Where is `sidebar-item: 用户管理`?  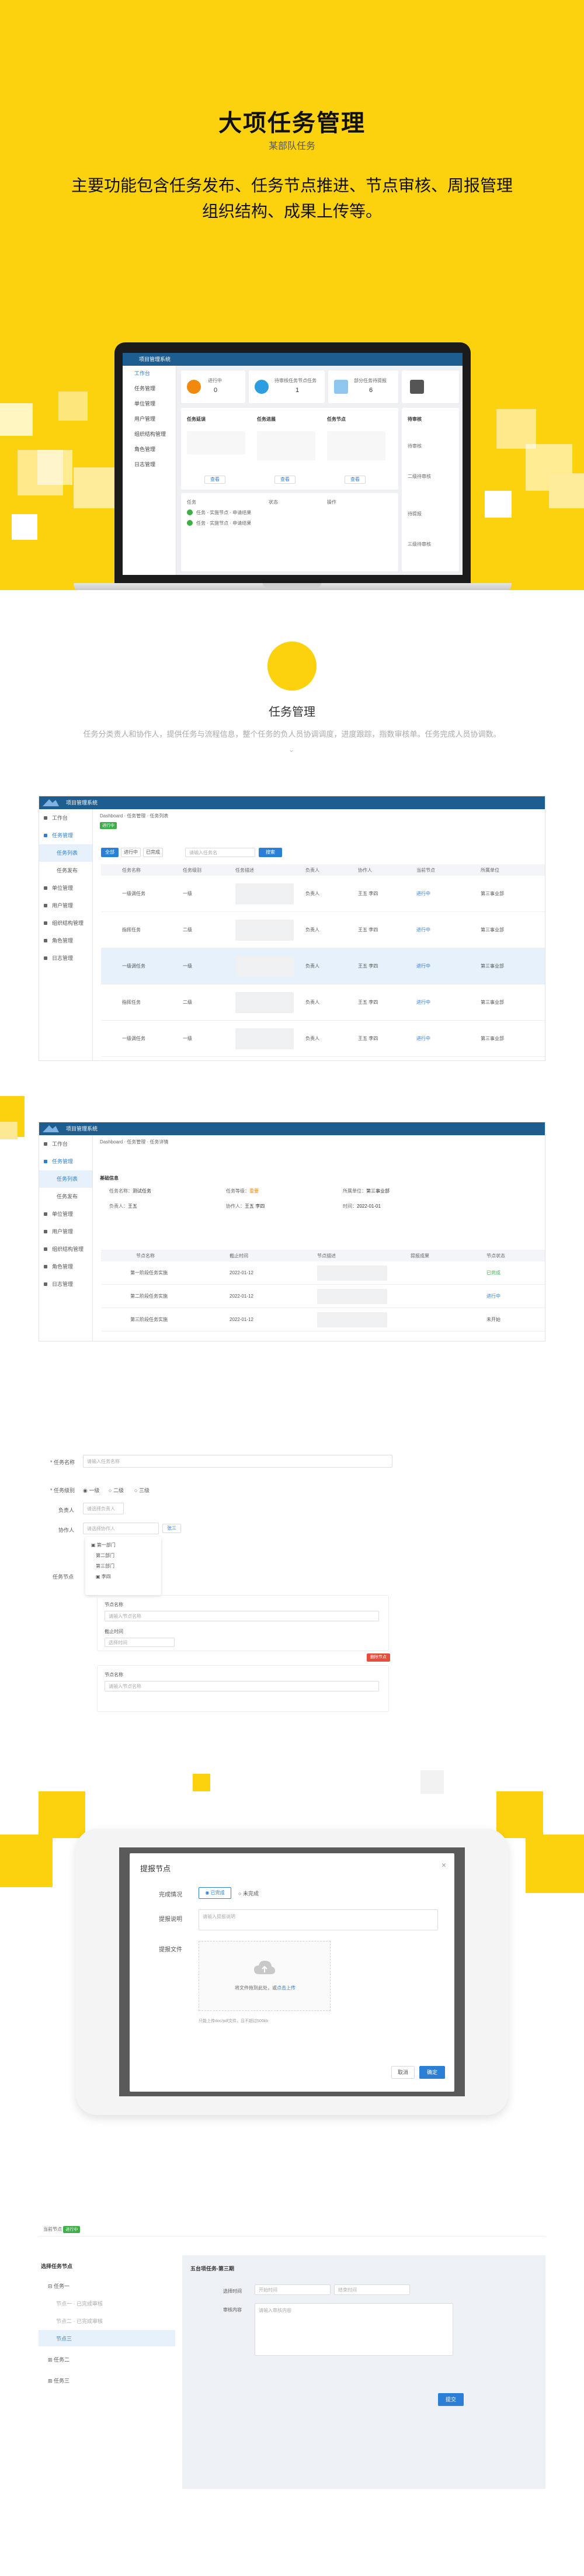
sidebar-item: 用户管理 is located at coordinates (149, 419).